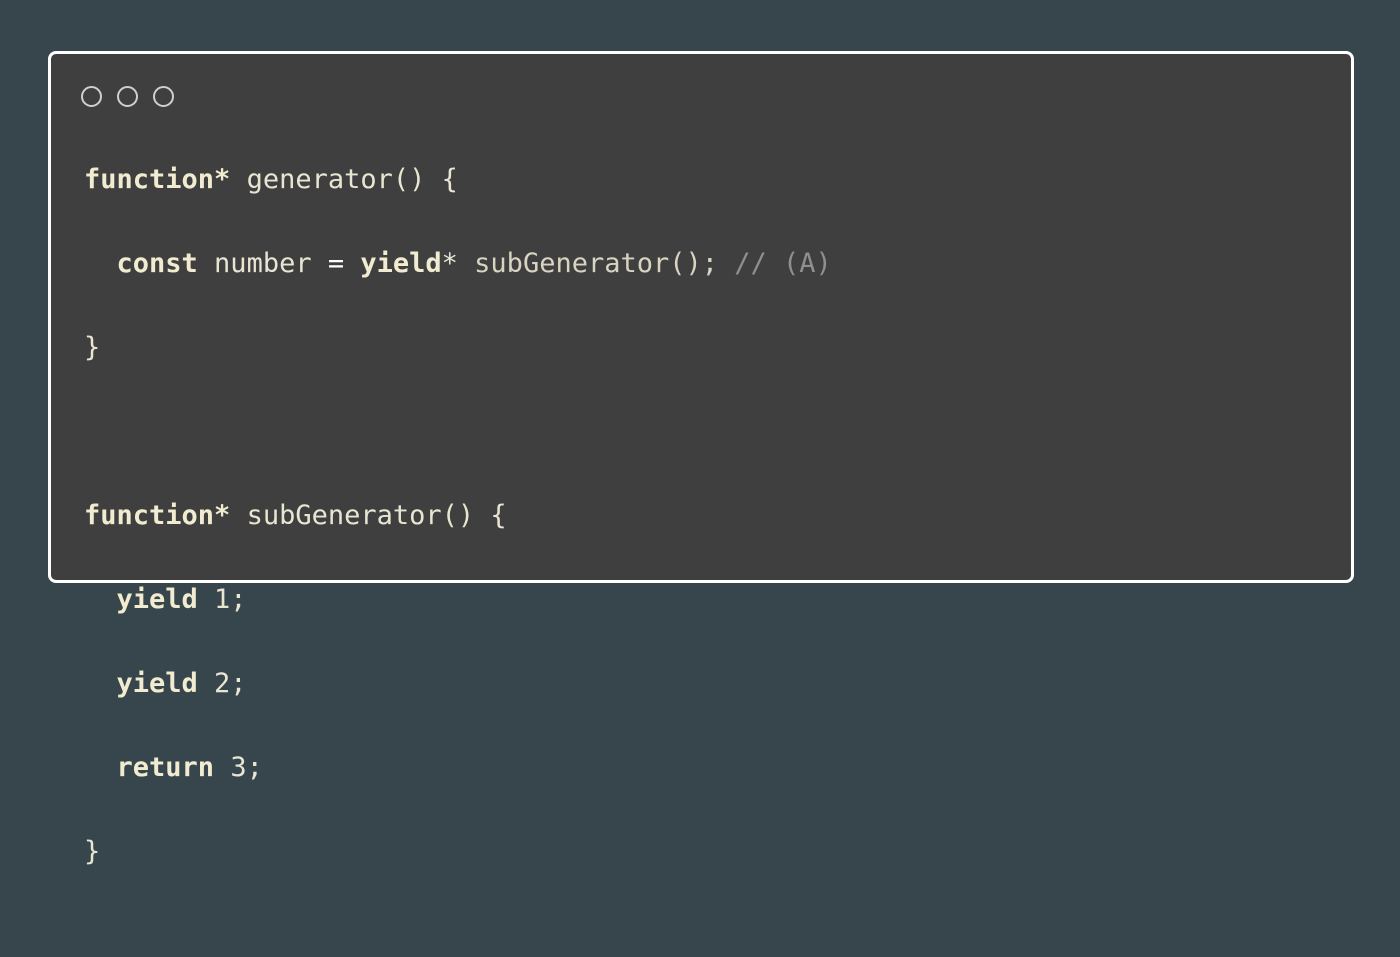 This screenshot has height=957, width=1400. I want to click on code-line: yield 2;, so click(458, 684).